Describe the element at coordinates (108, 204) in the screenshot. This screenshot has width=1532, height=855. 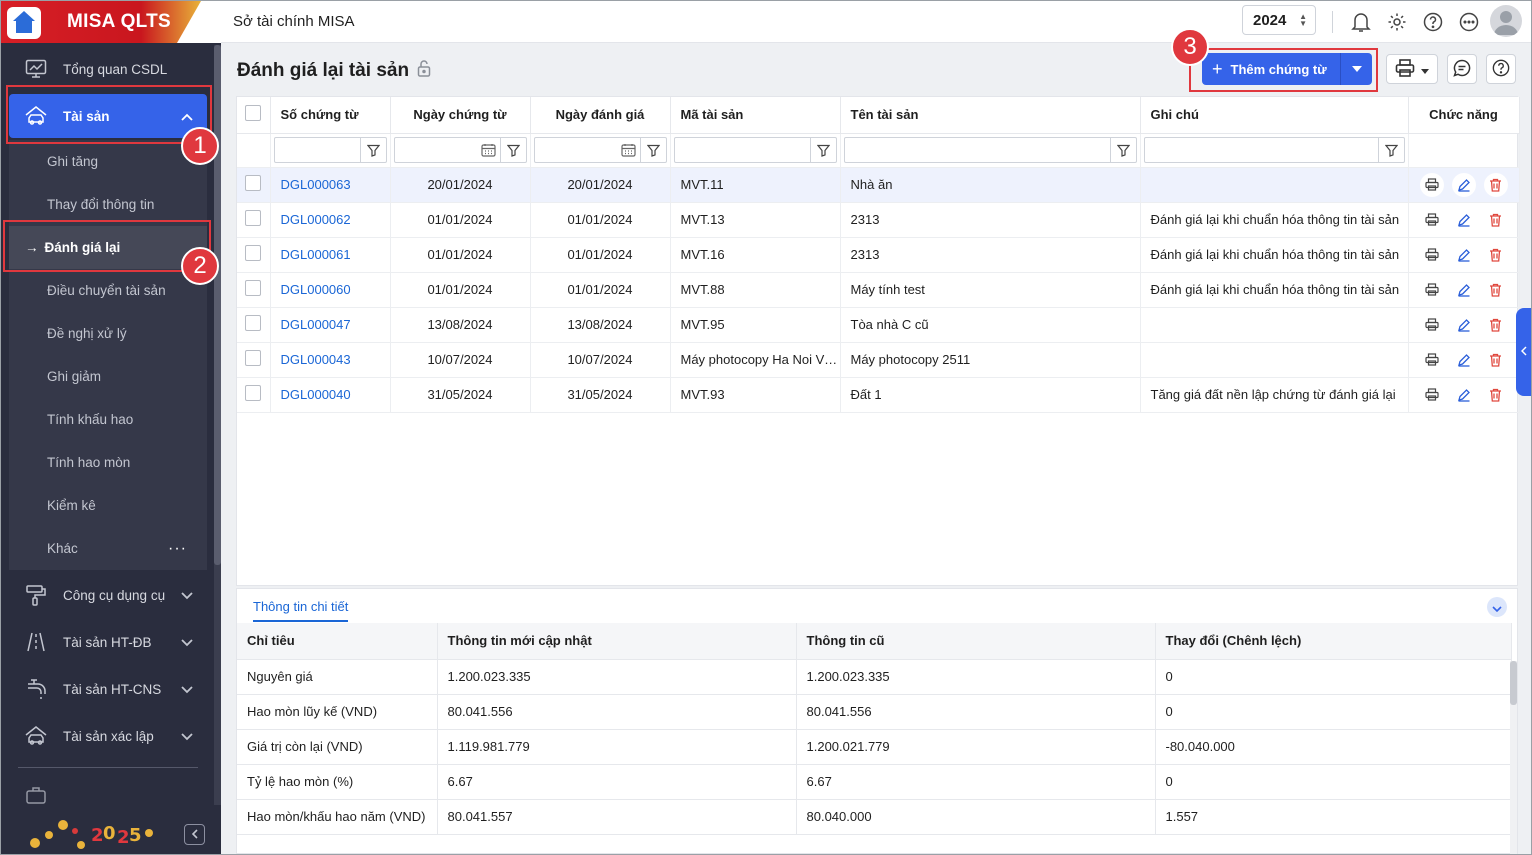
I see `submenu-thay-doi-thong-tin: Thay đổi thông tin` at that location.